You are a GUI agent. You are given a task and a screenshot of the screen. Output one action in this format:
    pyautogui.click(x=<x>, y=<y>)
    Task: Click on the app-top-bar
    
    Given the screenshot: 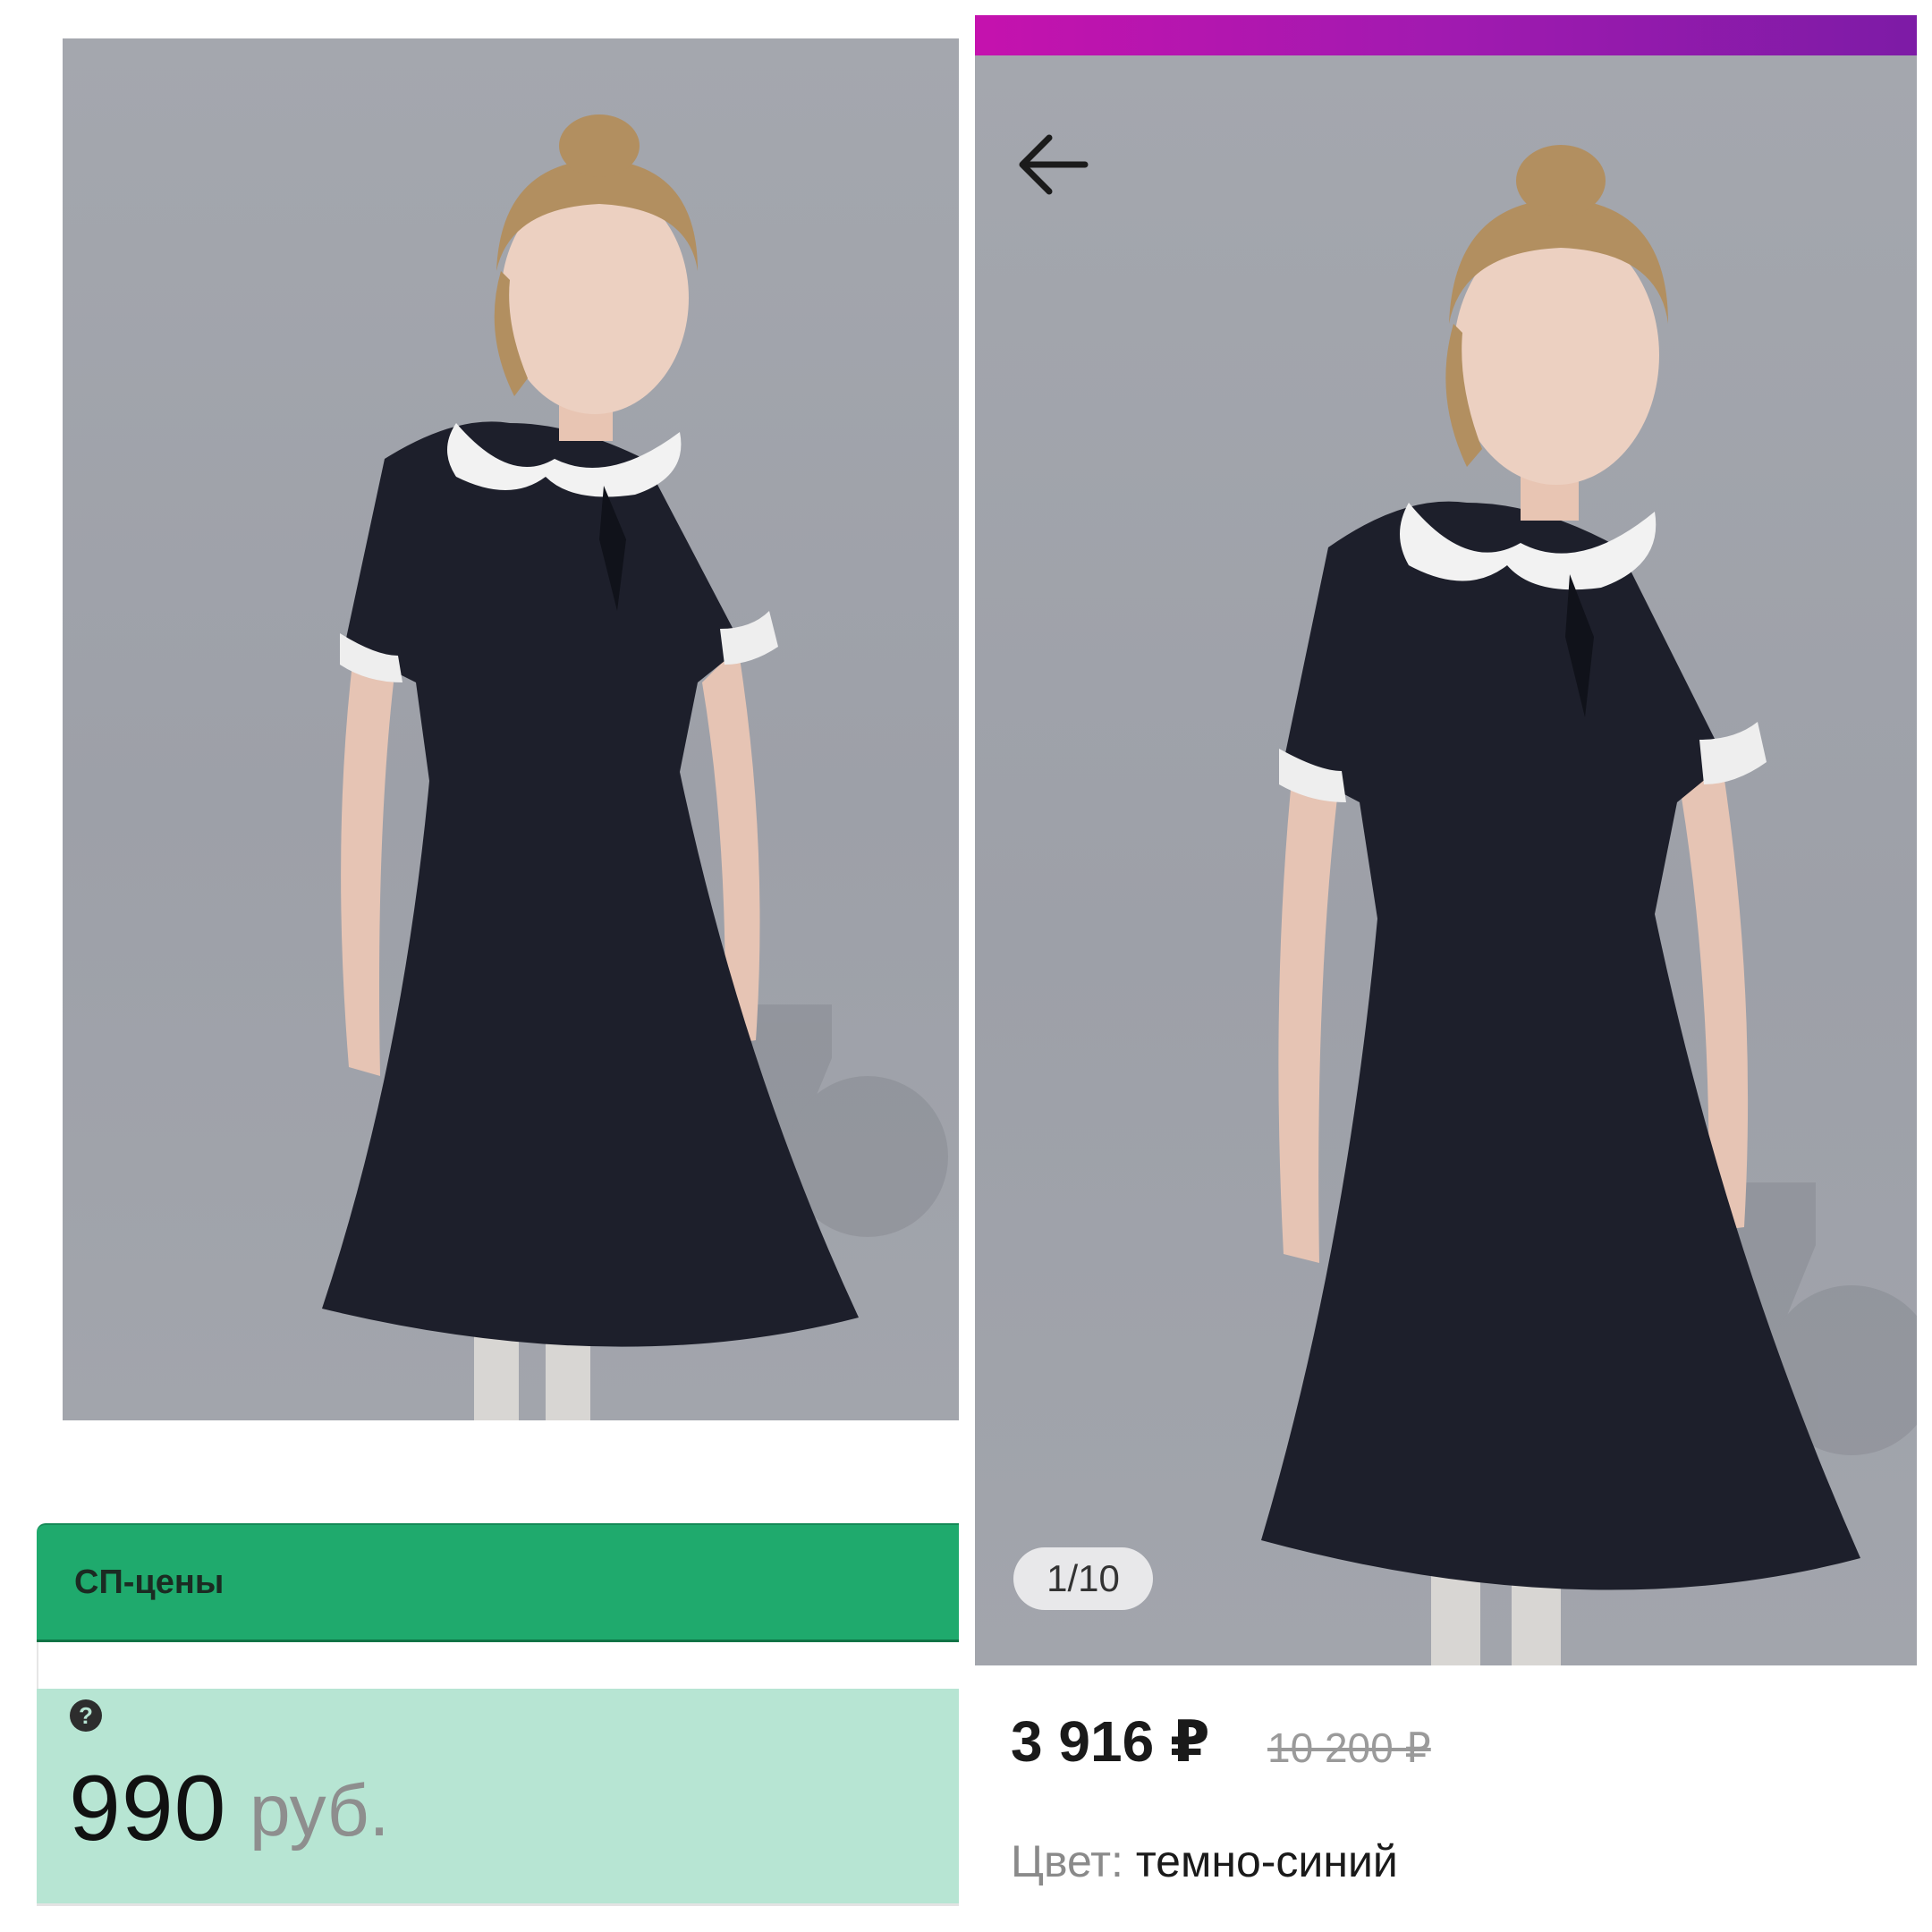 What is the action you would take?
    pyautogui.click(x=1446, y=35)
    